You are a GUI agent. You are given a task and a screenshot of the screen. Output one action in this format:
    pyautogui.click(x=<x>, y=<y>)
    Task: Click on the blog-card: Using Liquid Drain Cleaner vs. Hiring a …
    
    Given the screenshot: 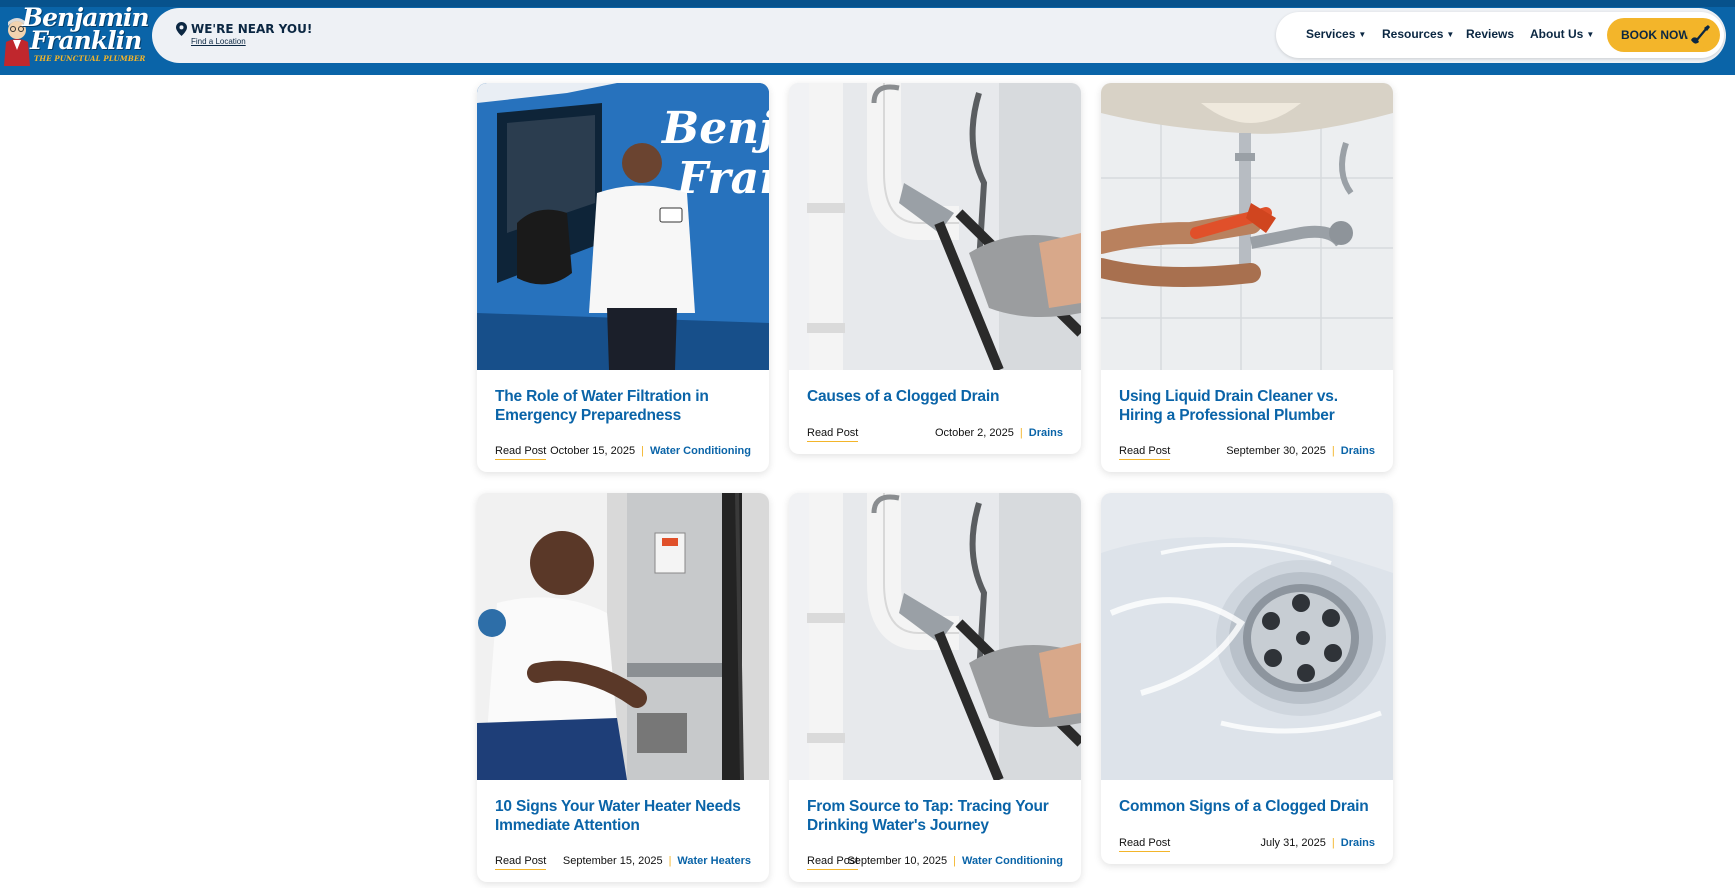 What is the action you would take?
    pyautogui.click(x=1247, y=277)
    